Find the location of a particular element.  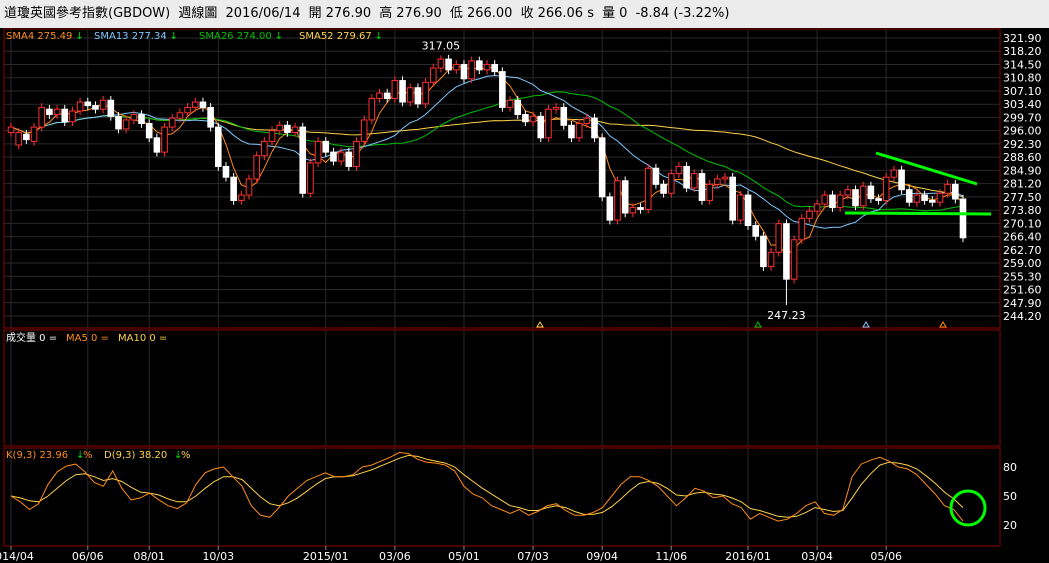

trendline-resistance is located at coordinates (926, 168).